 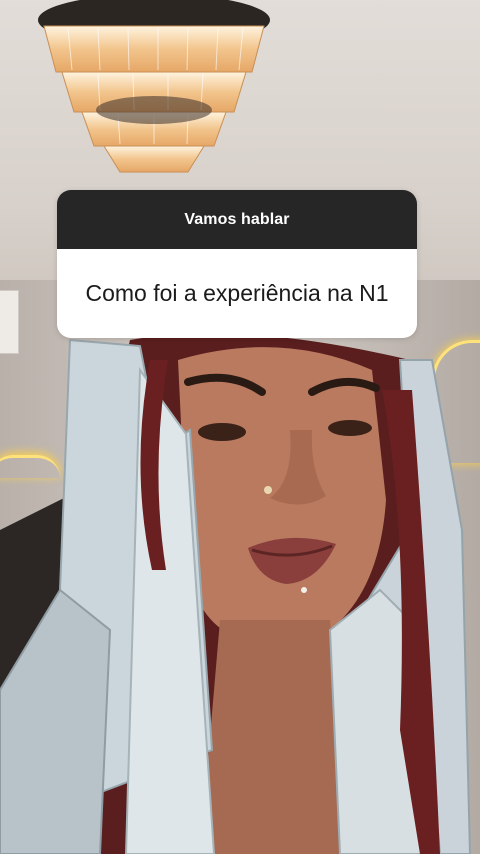 What do you see at coordinates (237, 293) in the screenshot?
I see `question-sticker-question: Como foi a experiência na N1` at bounding box center [237, 293].